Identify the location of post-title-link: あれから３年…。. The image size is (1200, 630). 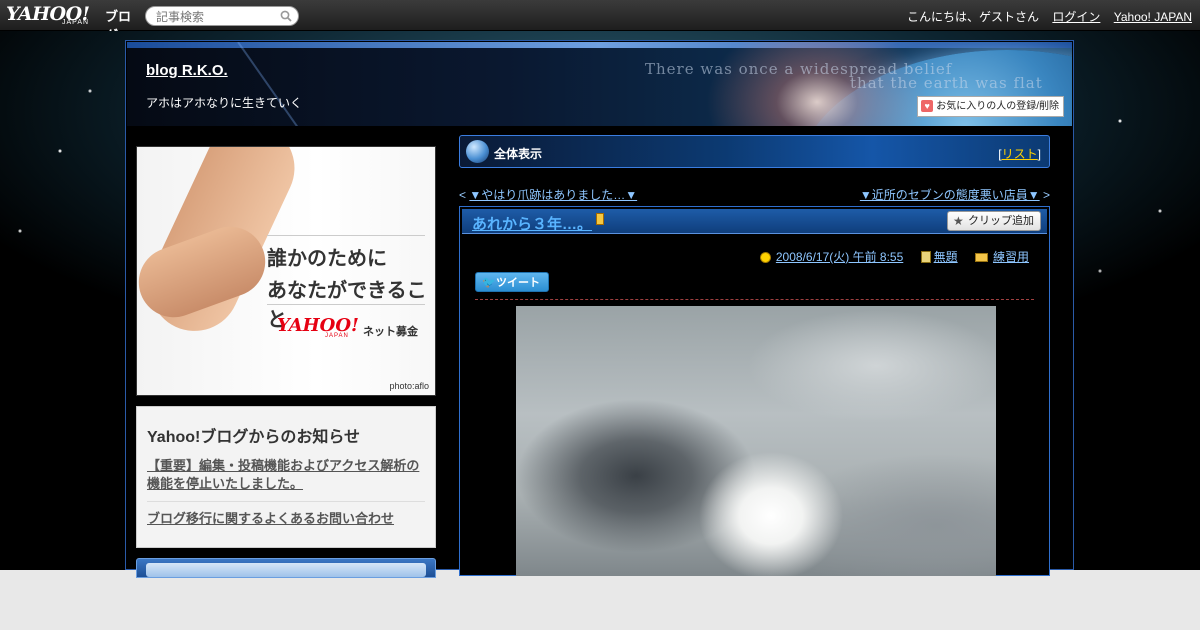
(538, 223).